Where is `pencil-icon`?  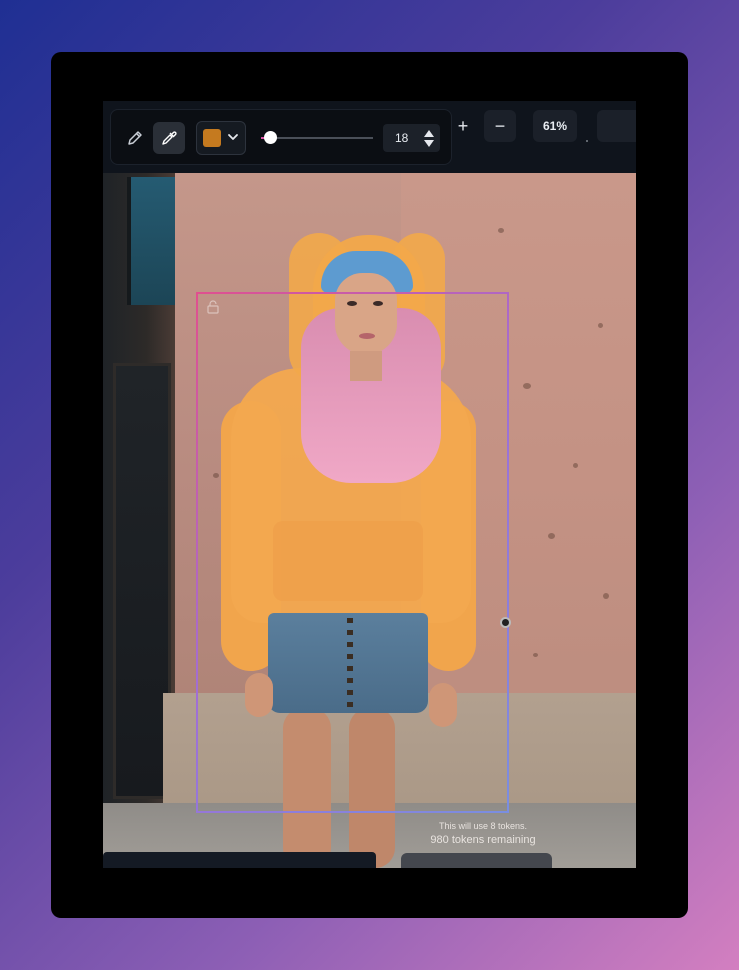
pencil-icon is located at coordinates (135, 138).